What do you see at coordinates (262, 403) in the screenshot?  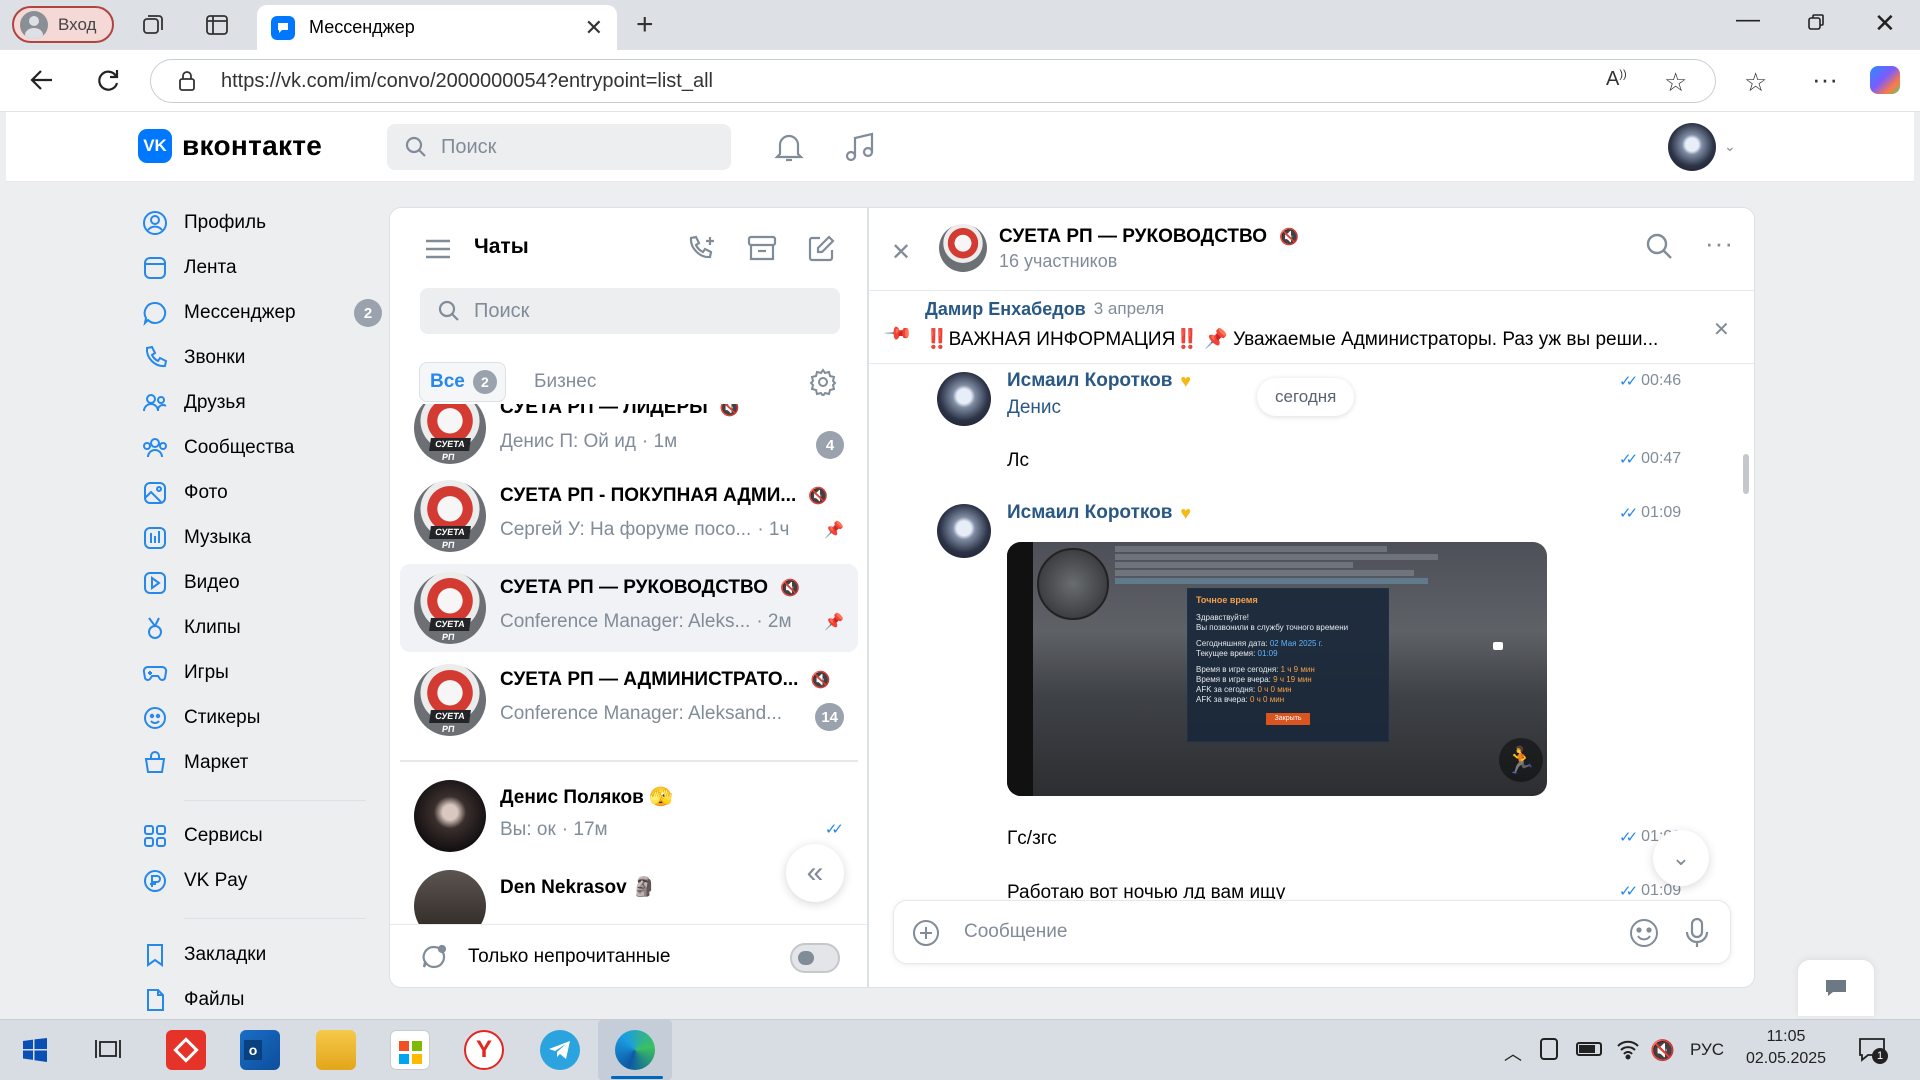 I see `sidebar-item-friends: Друзья` at bounding box center [262, 403].